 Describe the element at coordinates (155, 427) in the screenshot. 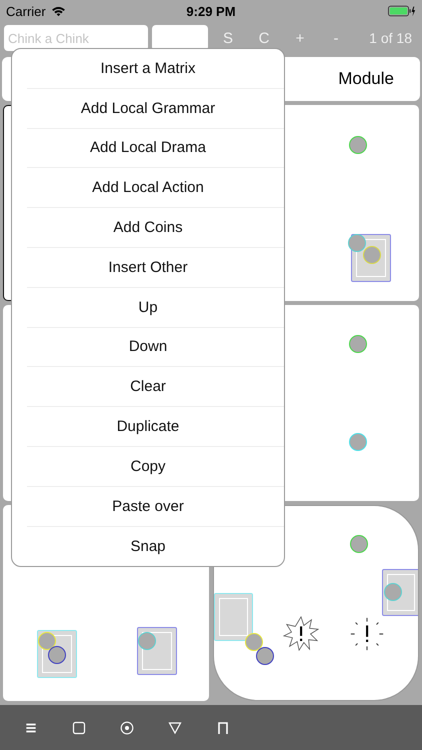

I see `menu-item: Duplicate` at that location.